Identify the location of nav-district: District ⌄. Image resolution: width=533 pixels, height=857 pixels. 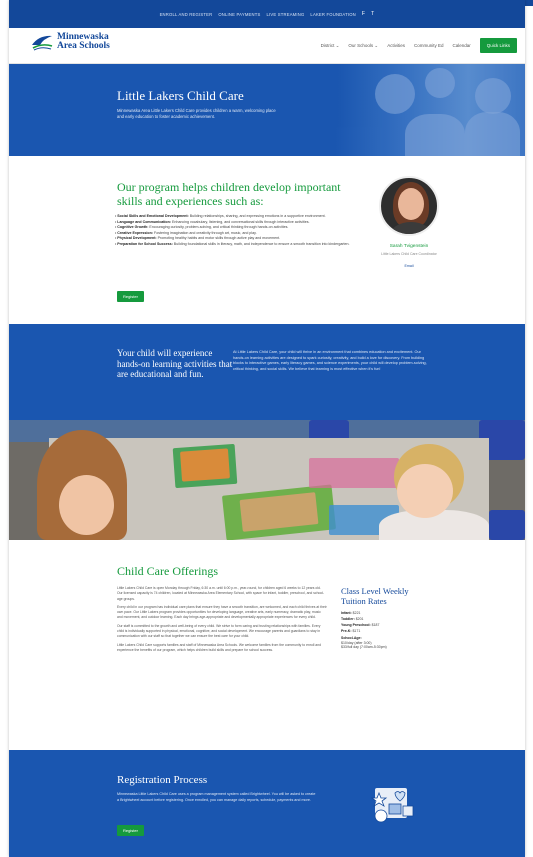
(330, 46).